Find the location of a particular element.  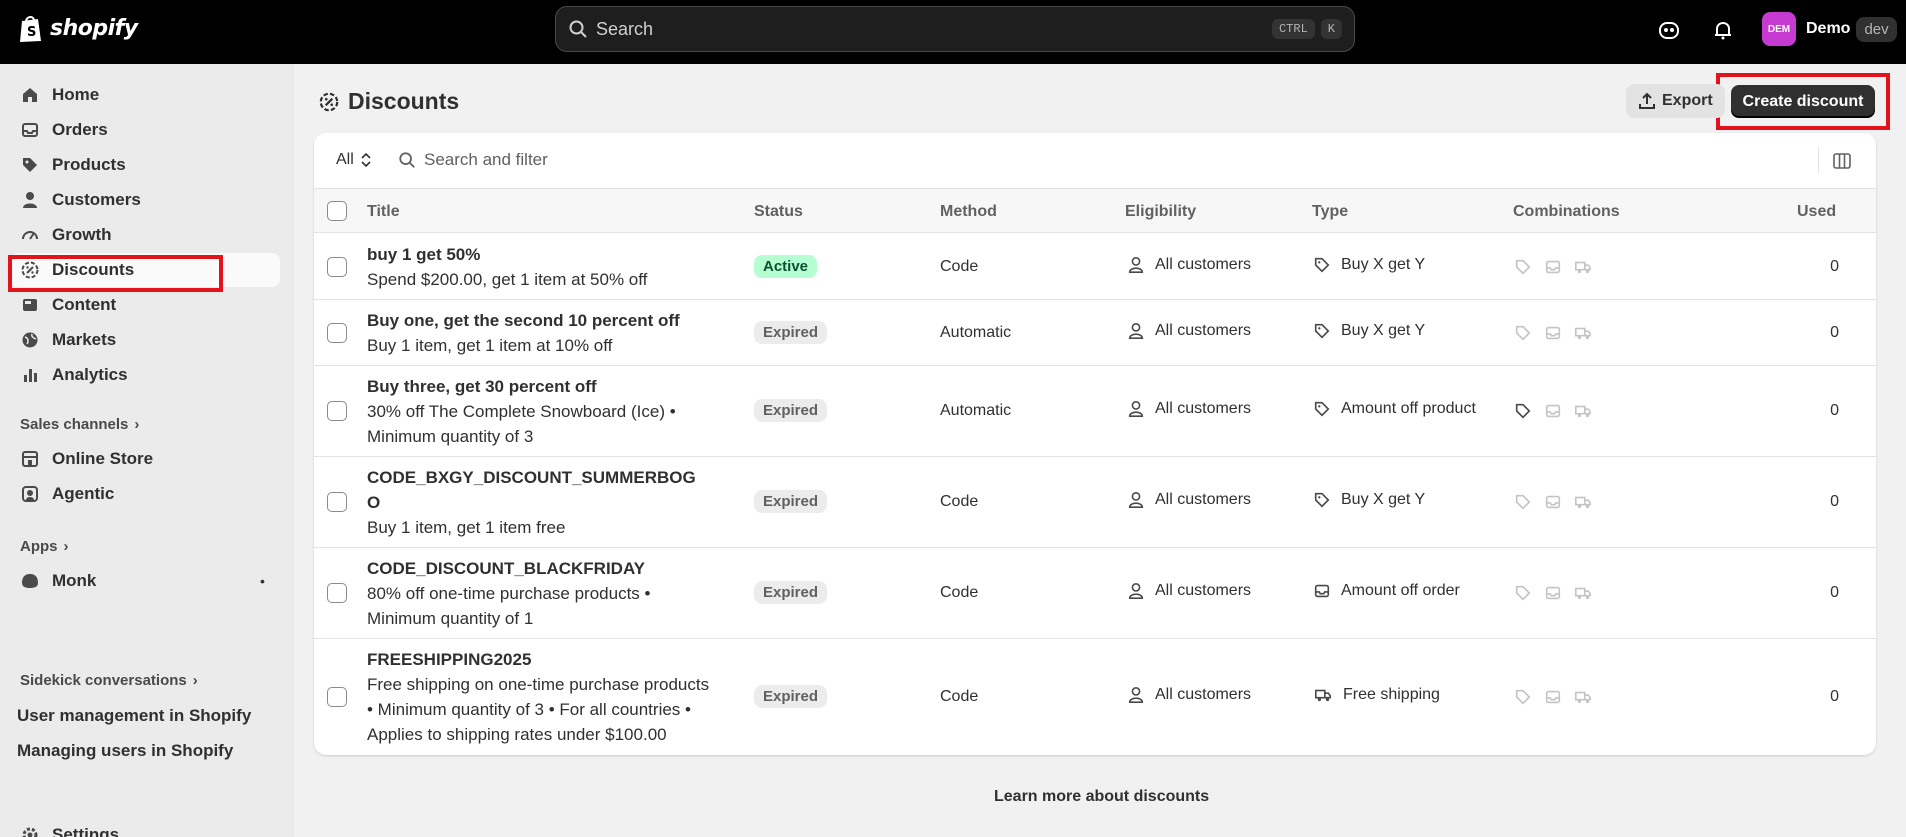

col-method: Method is located at coordinates (968, 212).